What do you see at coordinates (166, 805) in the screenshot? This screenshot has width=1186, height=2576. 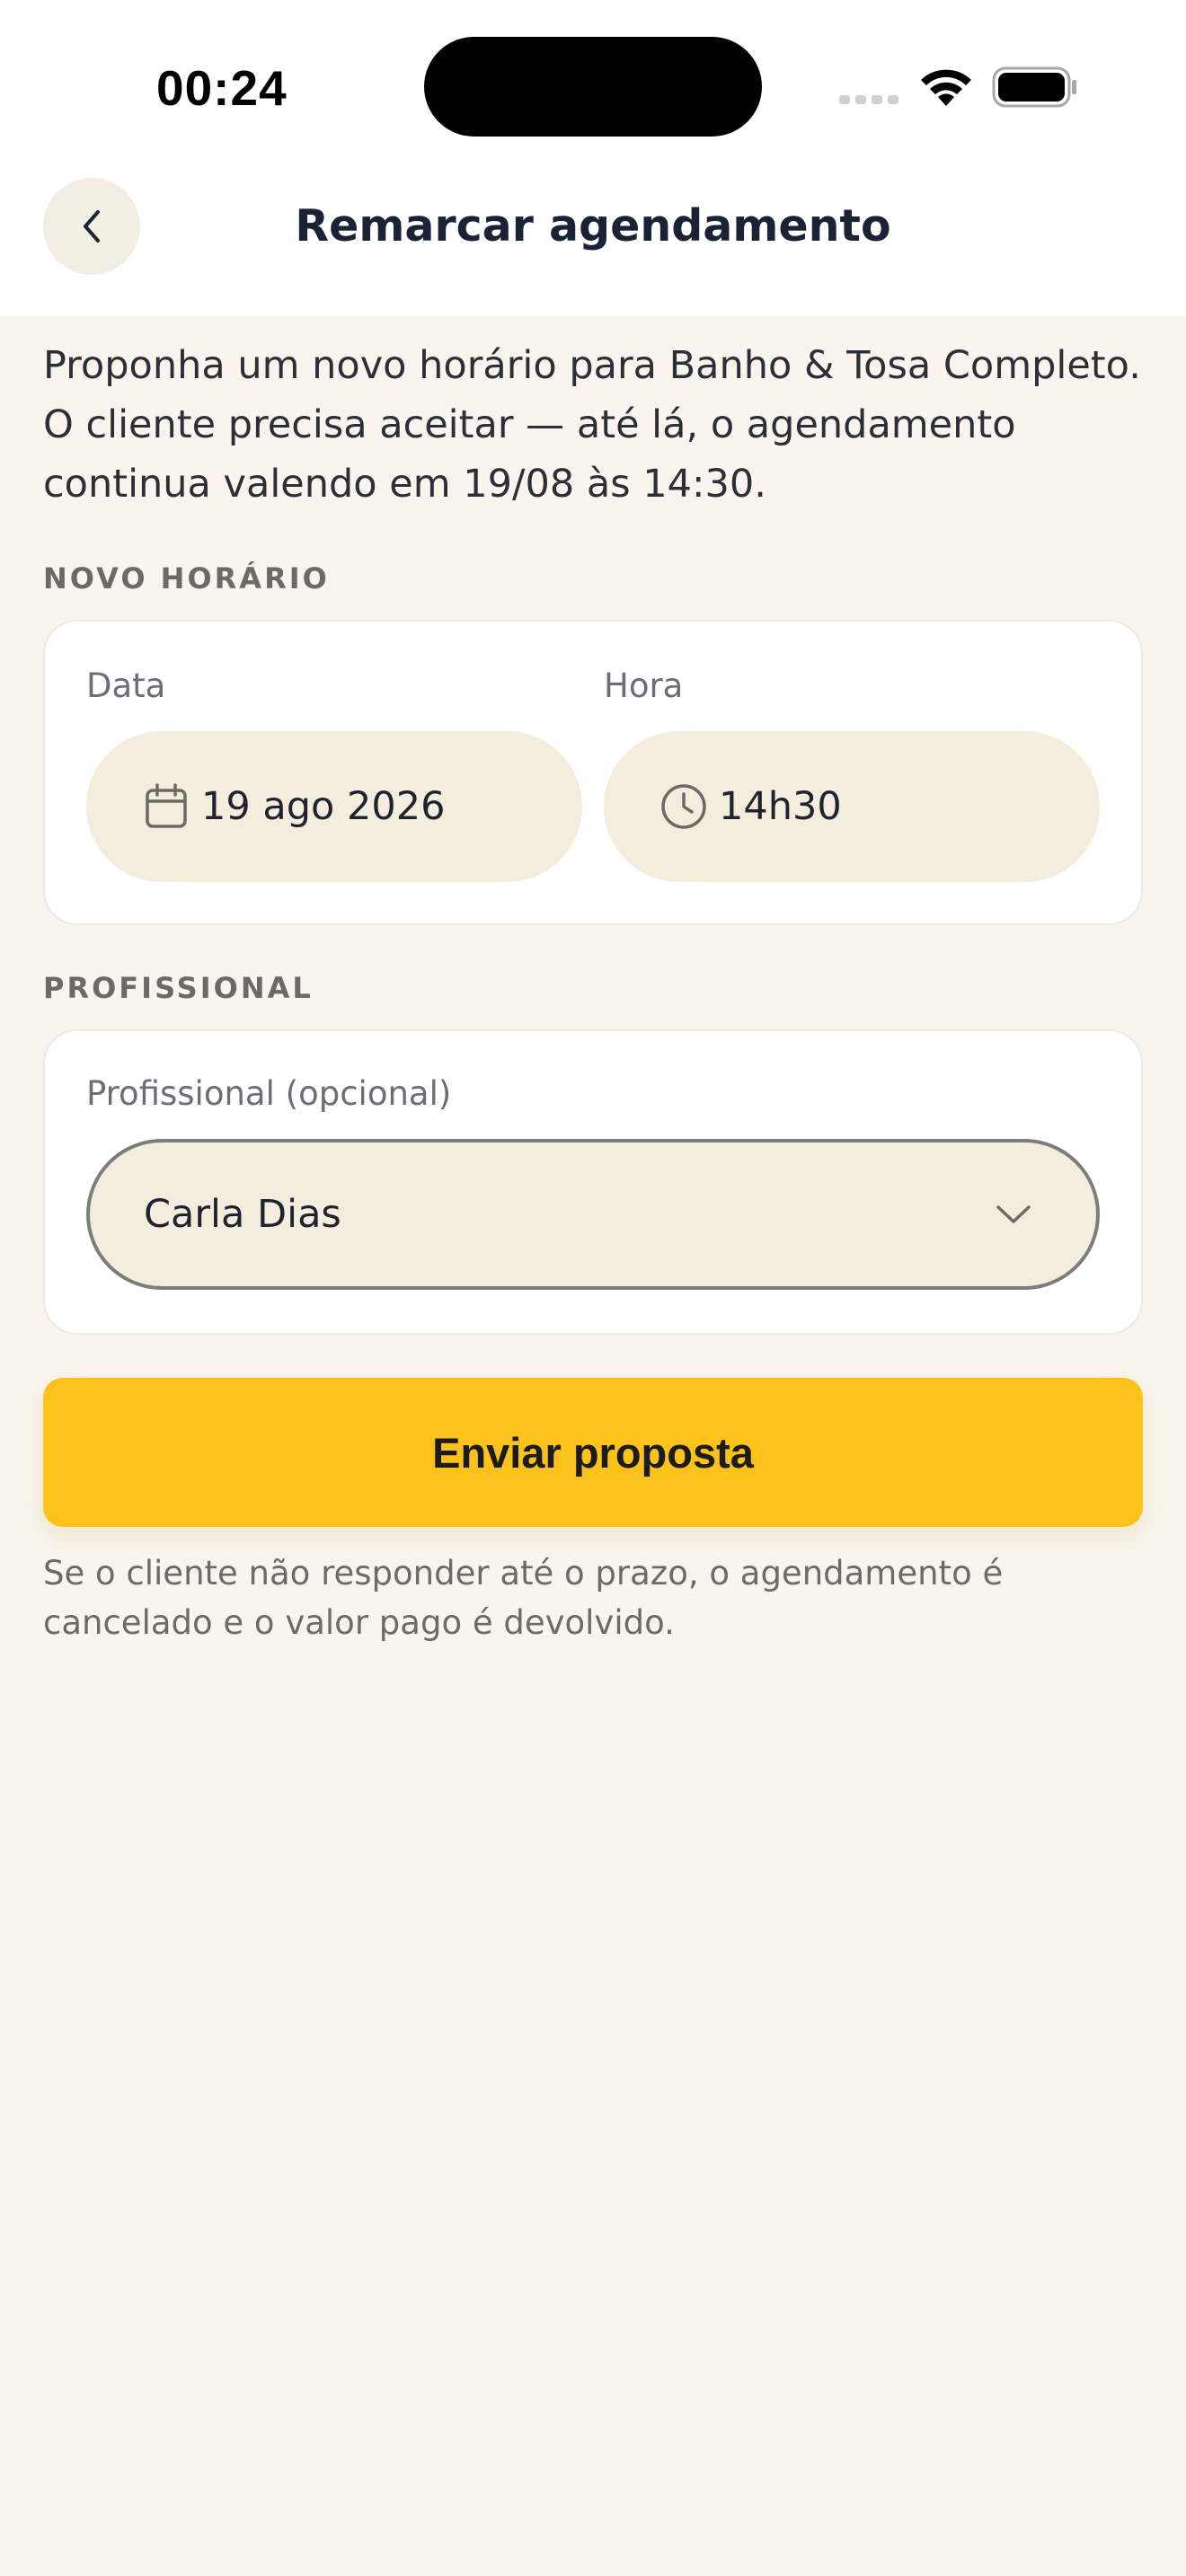 I see `calendar-icon` at bounding box center [166, 805].